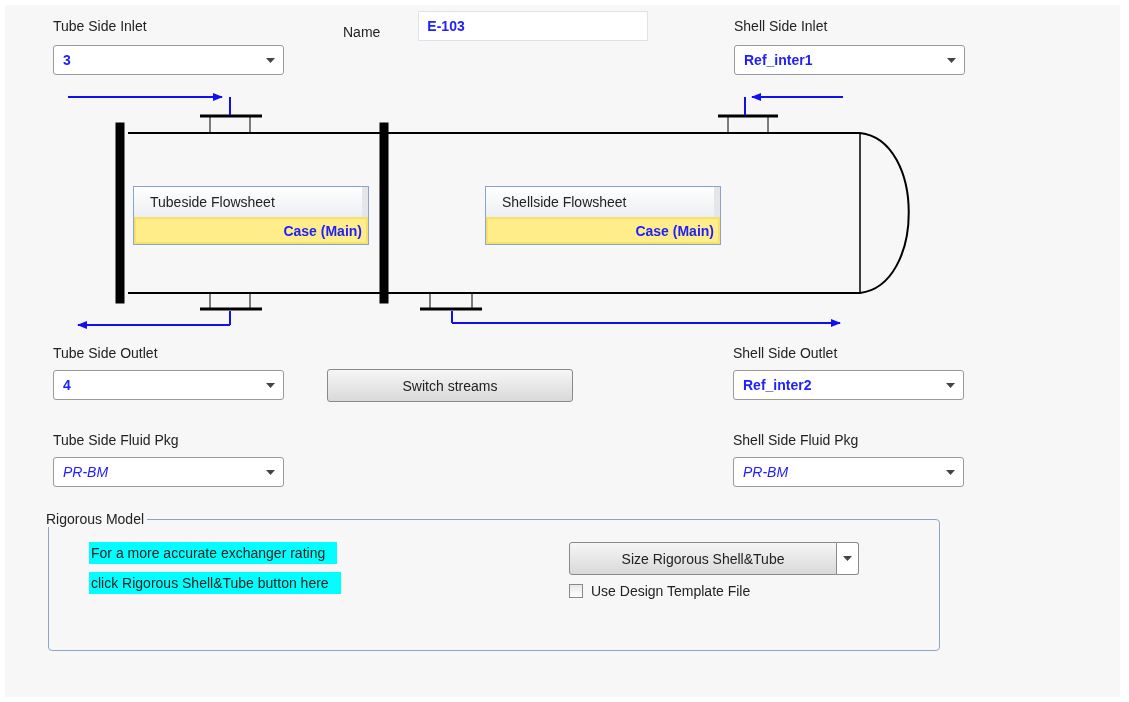  What do you see at coordinates (603, 202) in the screenshot?
I see `column-header: Shellside Flowsheet` at bounding box center [603, 202].